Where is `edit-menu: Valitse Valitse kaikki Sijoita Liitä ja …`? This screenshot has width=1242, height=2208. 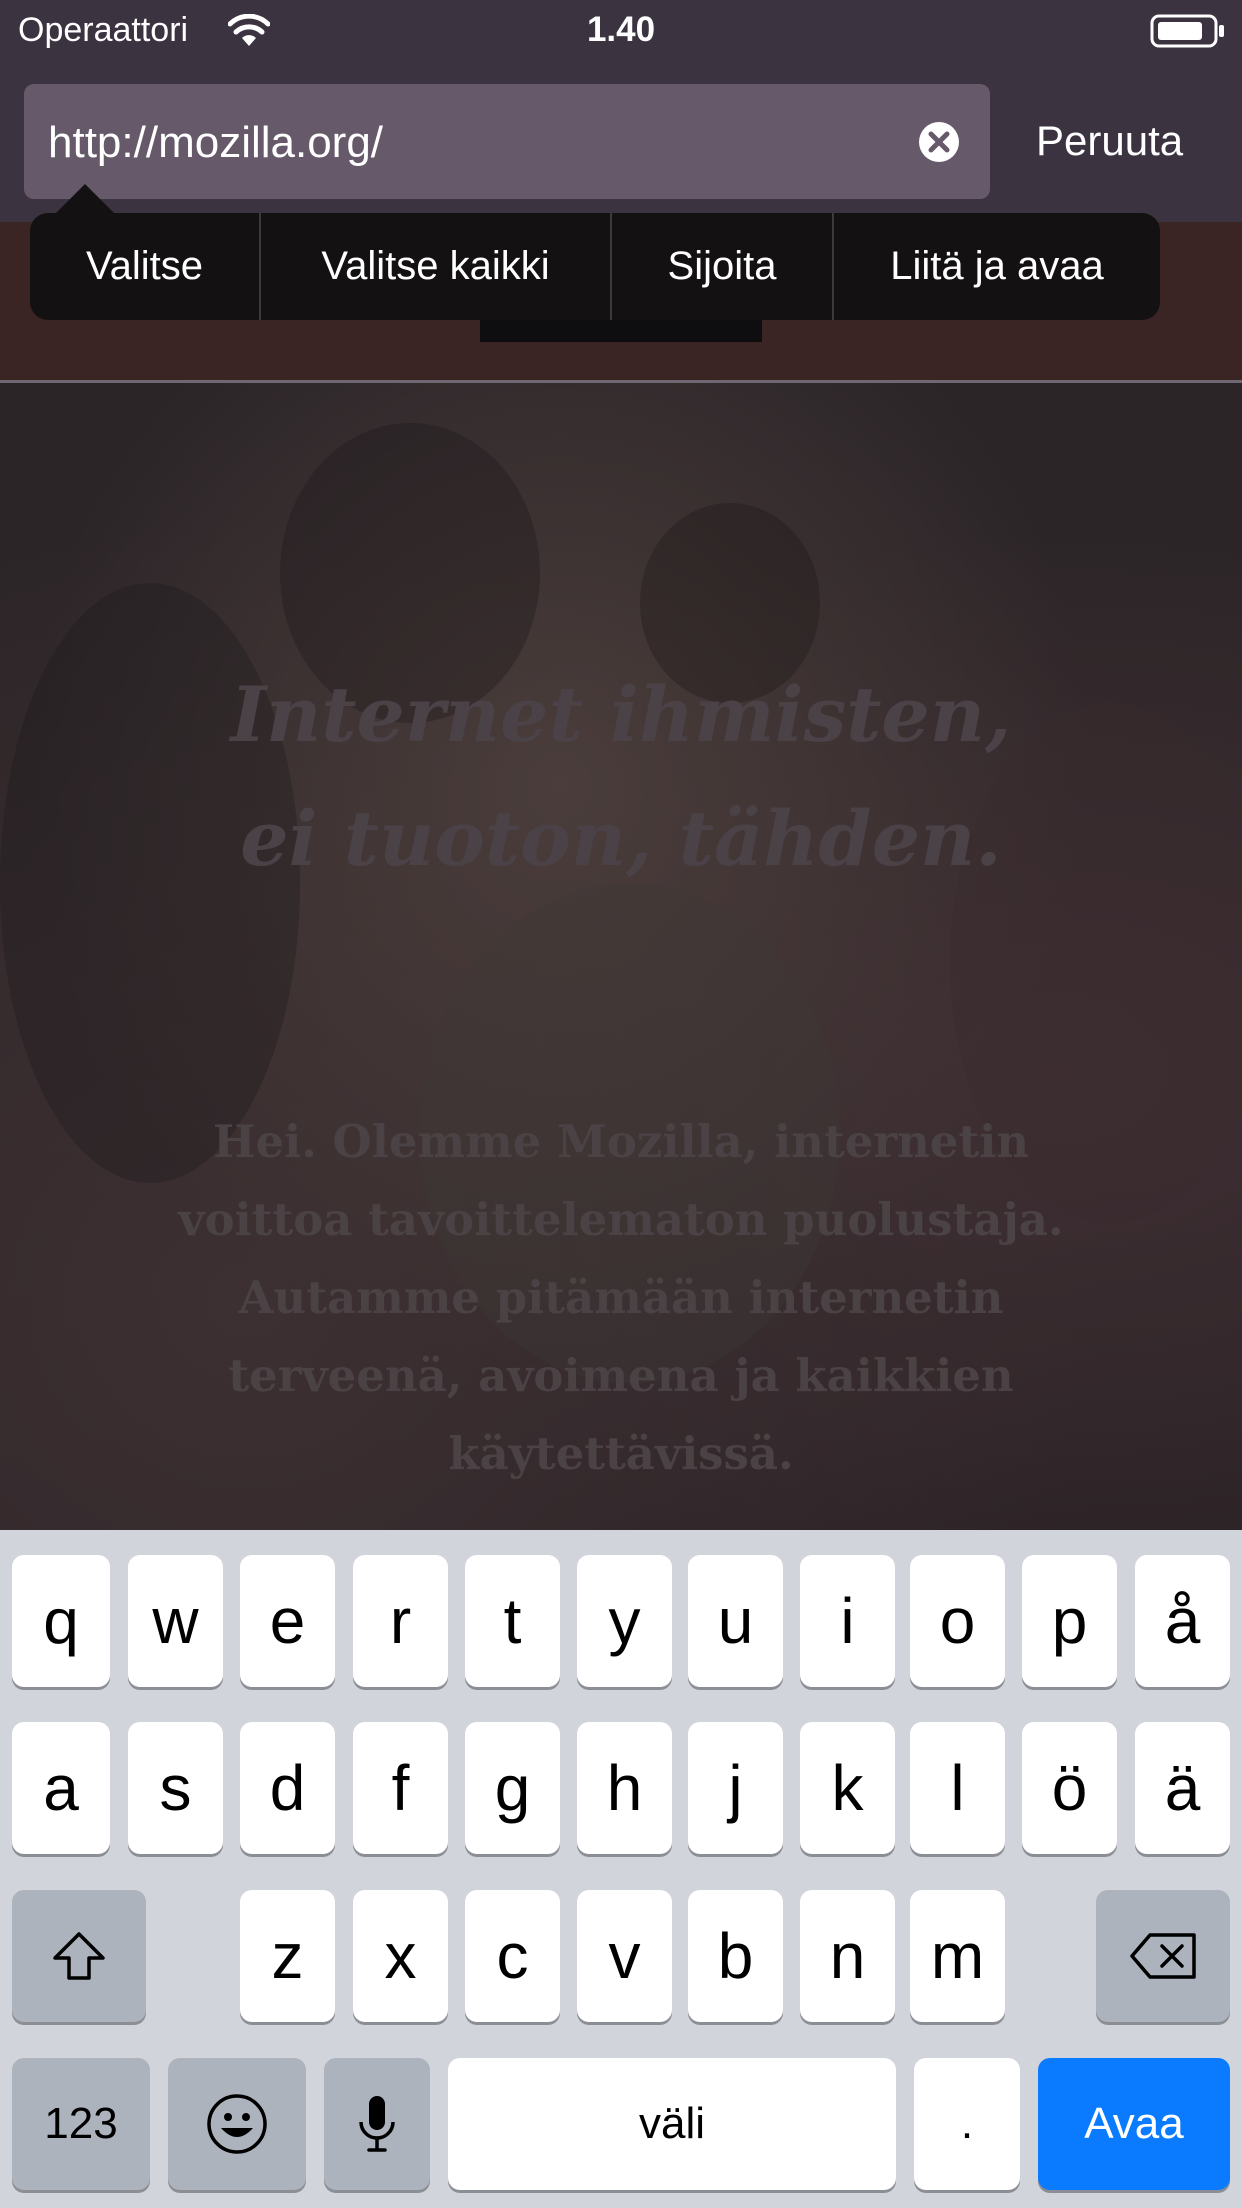
edit-menu: Valitse Valitse kaikki Sijoita Liitä ja … is located at coordinates (595, 266).